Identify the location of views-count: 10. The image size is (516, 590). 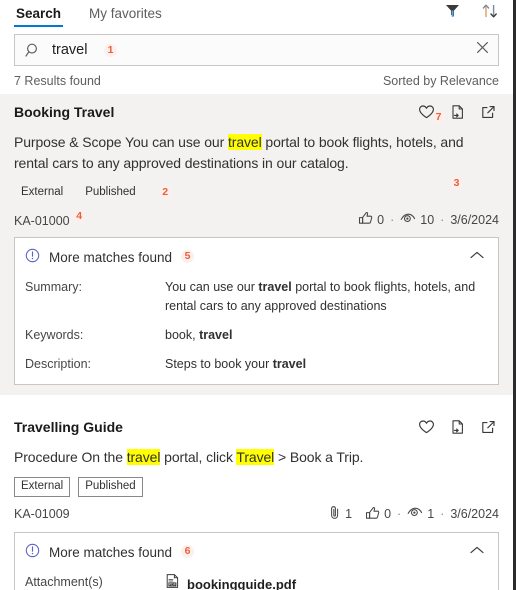
(427, 219).